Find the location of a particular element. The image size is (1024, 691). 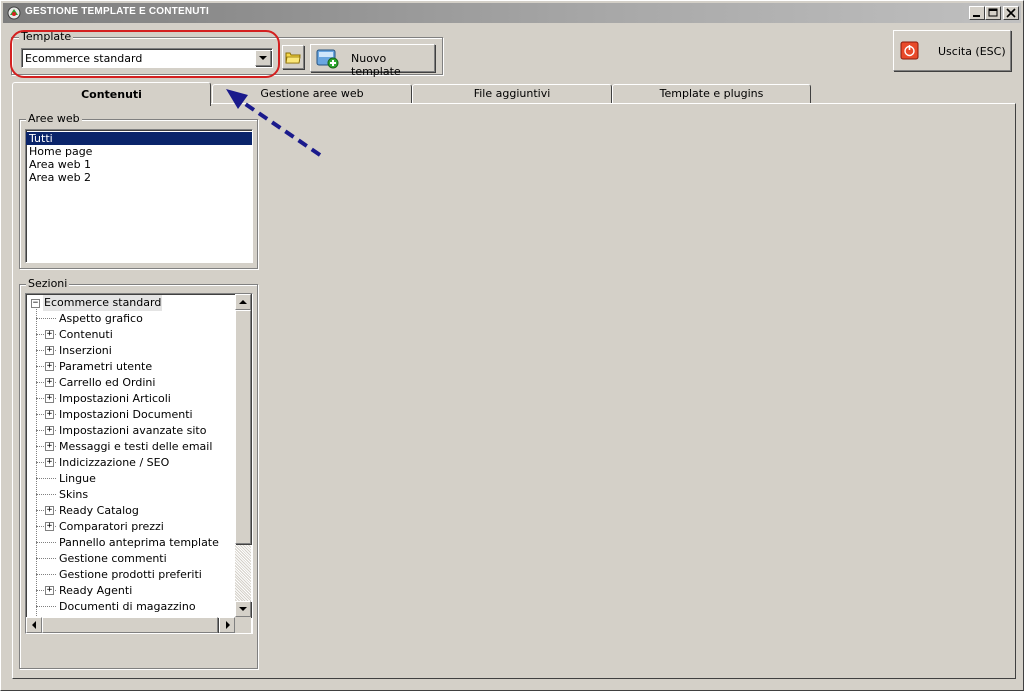

new-template-icon is located at coordinates (327, 59).